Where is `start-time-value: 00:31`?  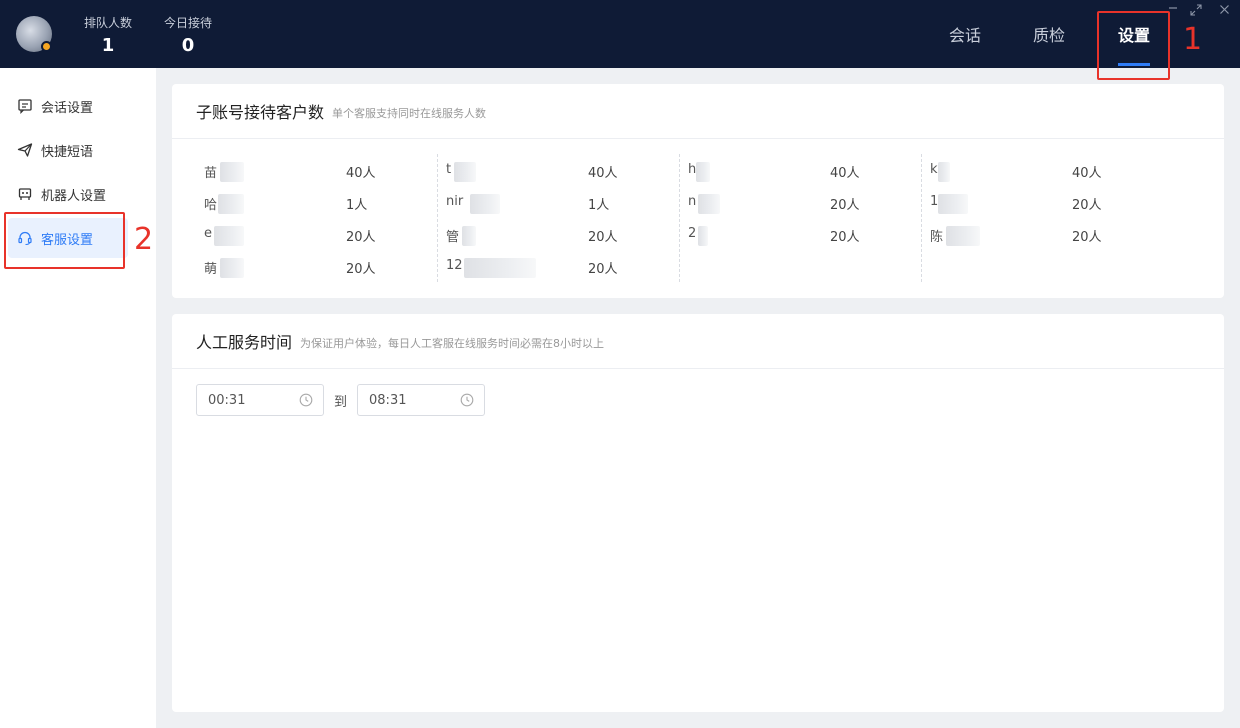
start-time-value: 00:31 is located at coordinates (227, 400).